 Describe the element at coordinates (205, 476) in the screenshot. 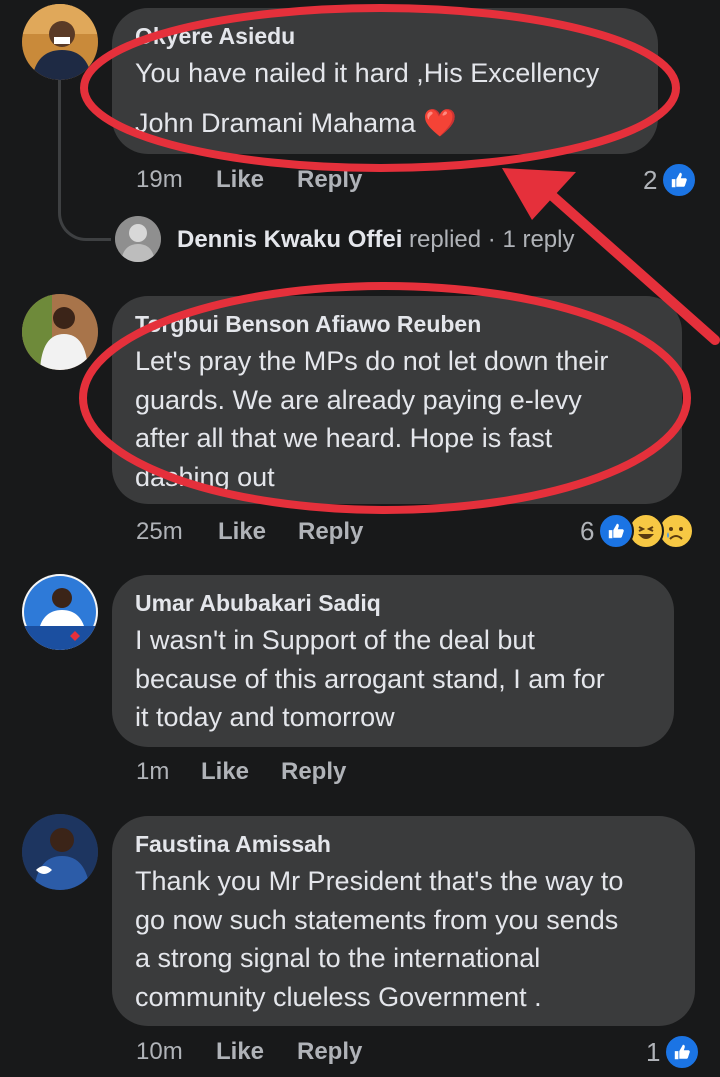

I see `comment-line: dashing out` at that location.